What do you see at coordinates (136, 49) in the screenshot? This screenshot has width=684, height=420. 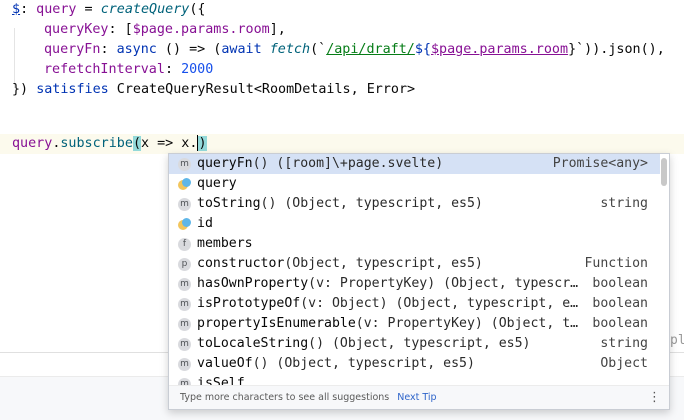 I see `async-keyword: async` at bounding box center [136, 49].